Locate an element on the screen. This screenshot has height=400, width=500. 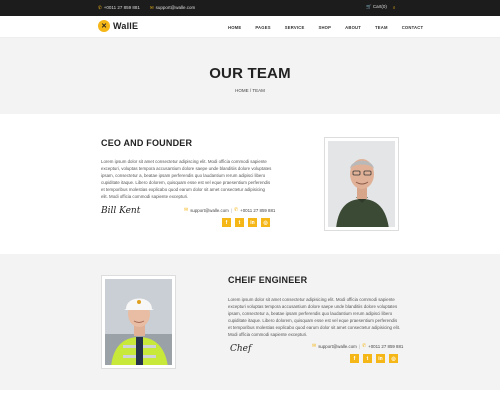
topbar-email: ✉ support@walle.com is located at coordinates (172, 8).